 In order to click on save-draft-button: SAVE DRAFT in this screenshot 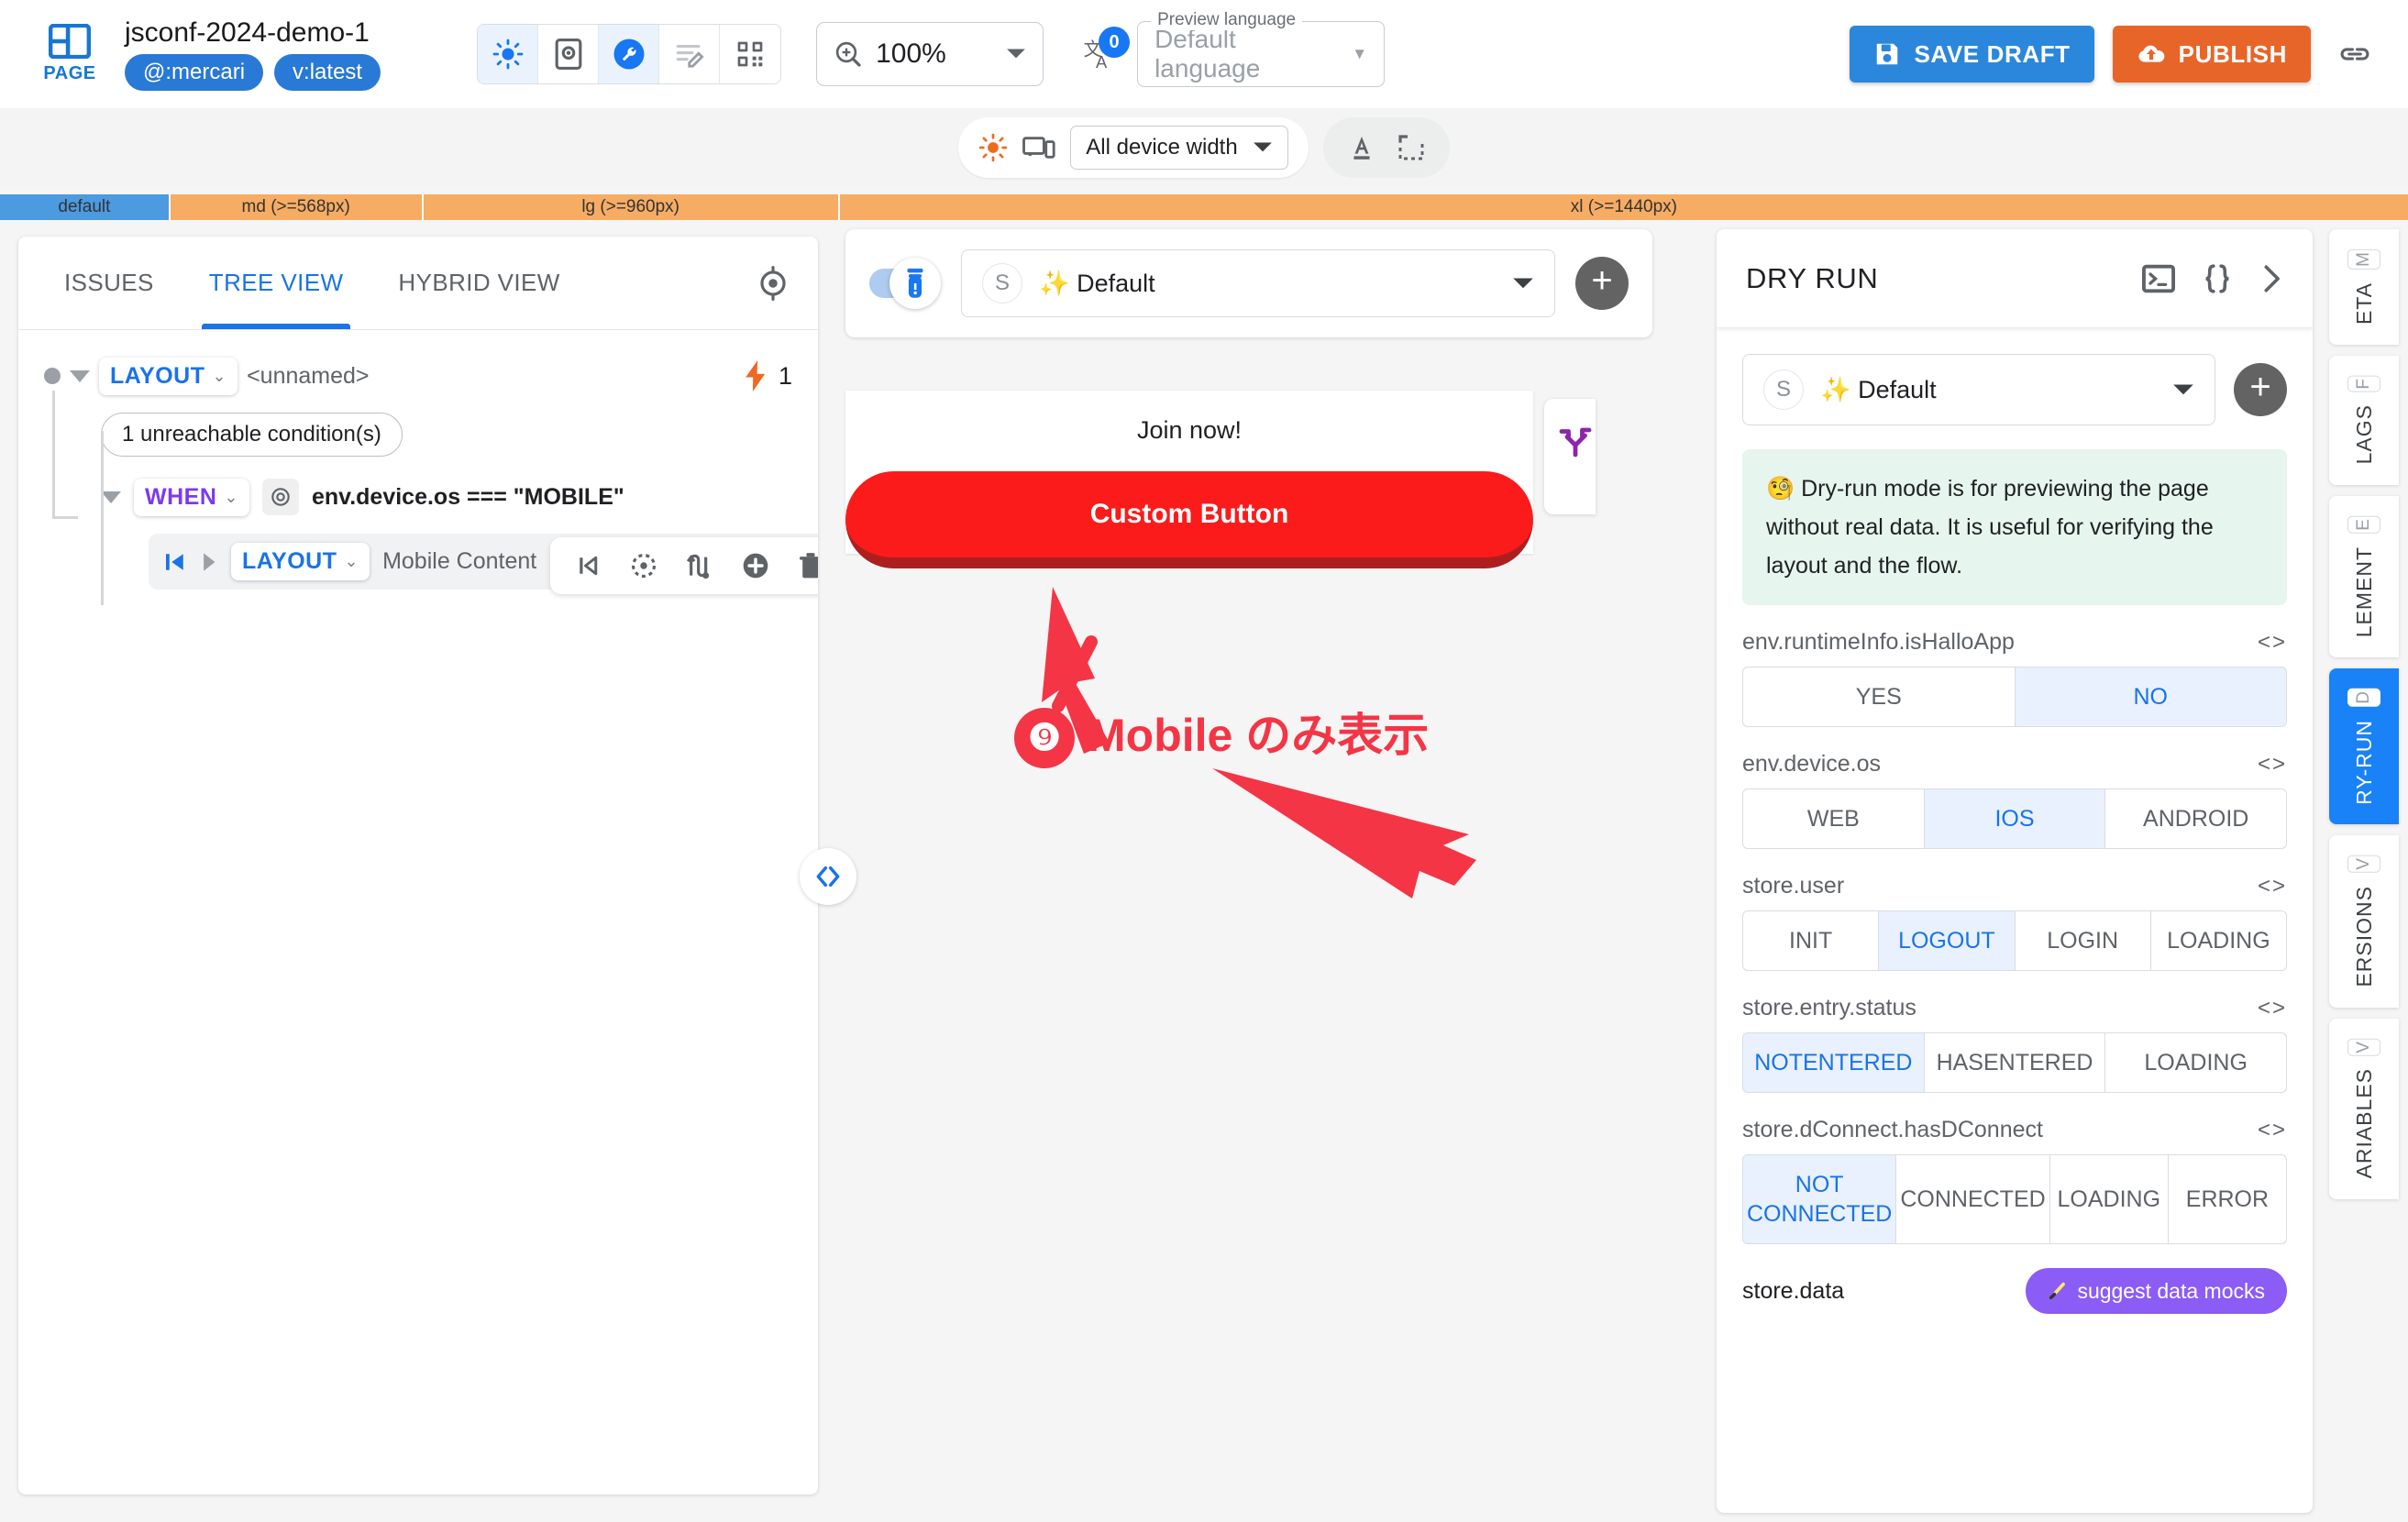, I will do `click(1972, 54)`.